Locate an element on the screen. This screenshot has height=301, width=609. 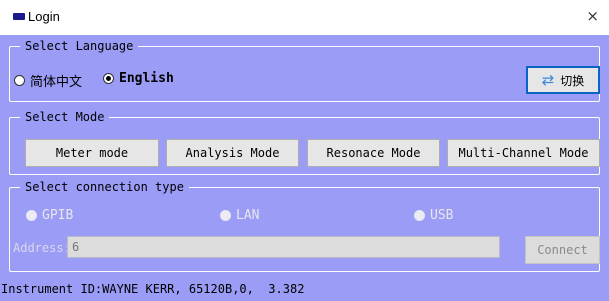
meter-mode-button: Meter mode is located at coordinates (92, 153).